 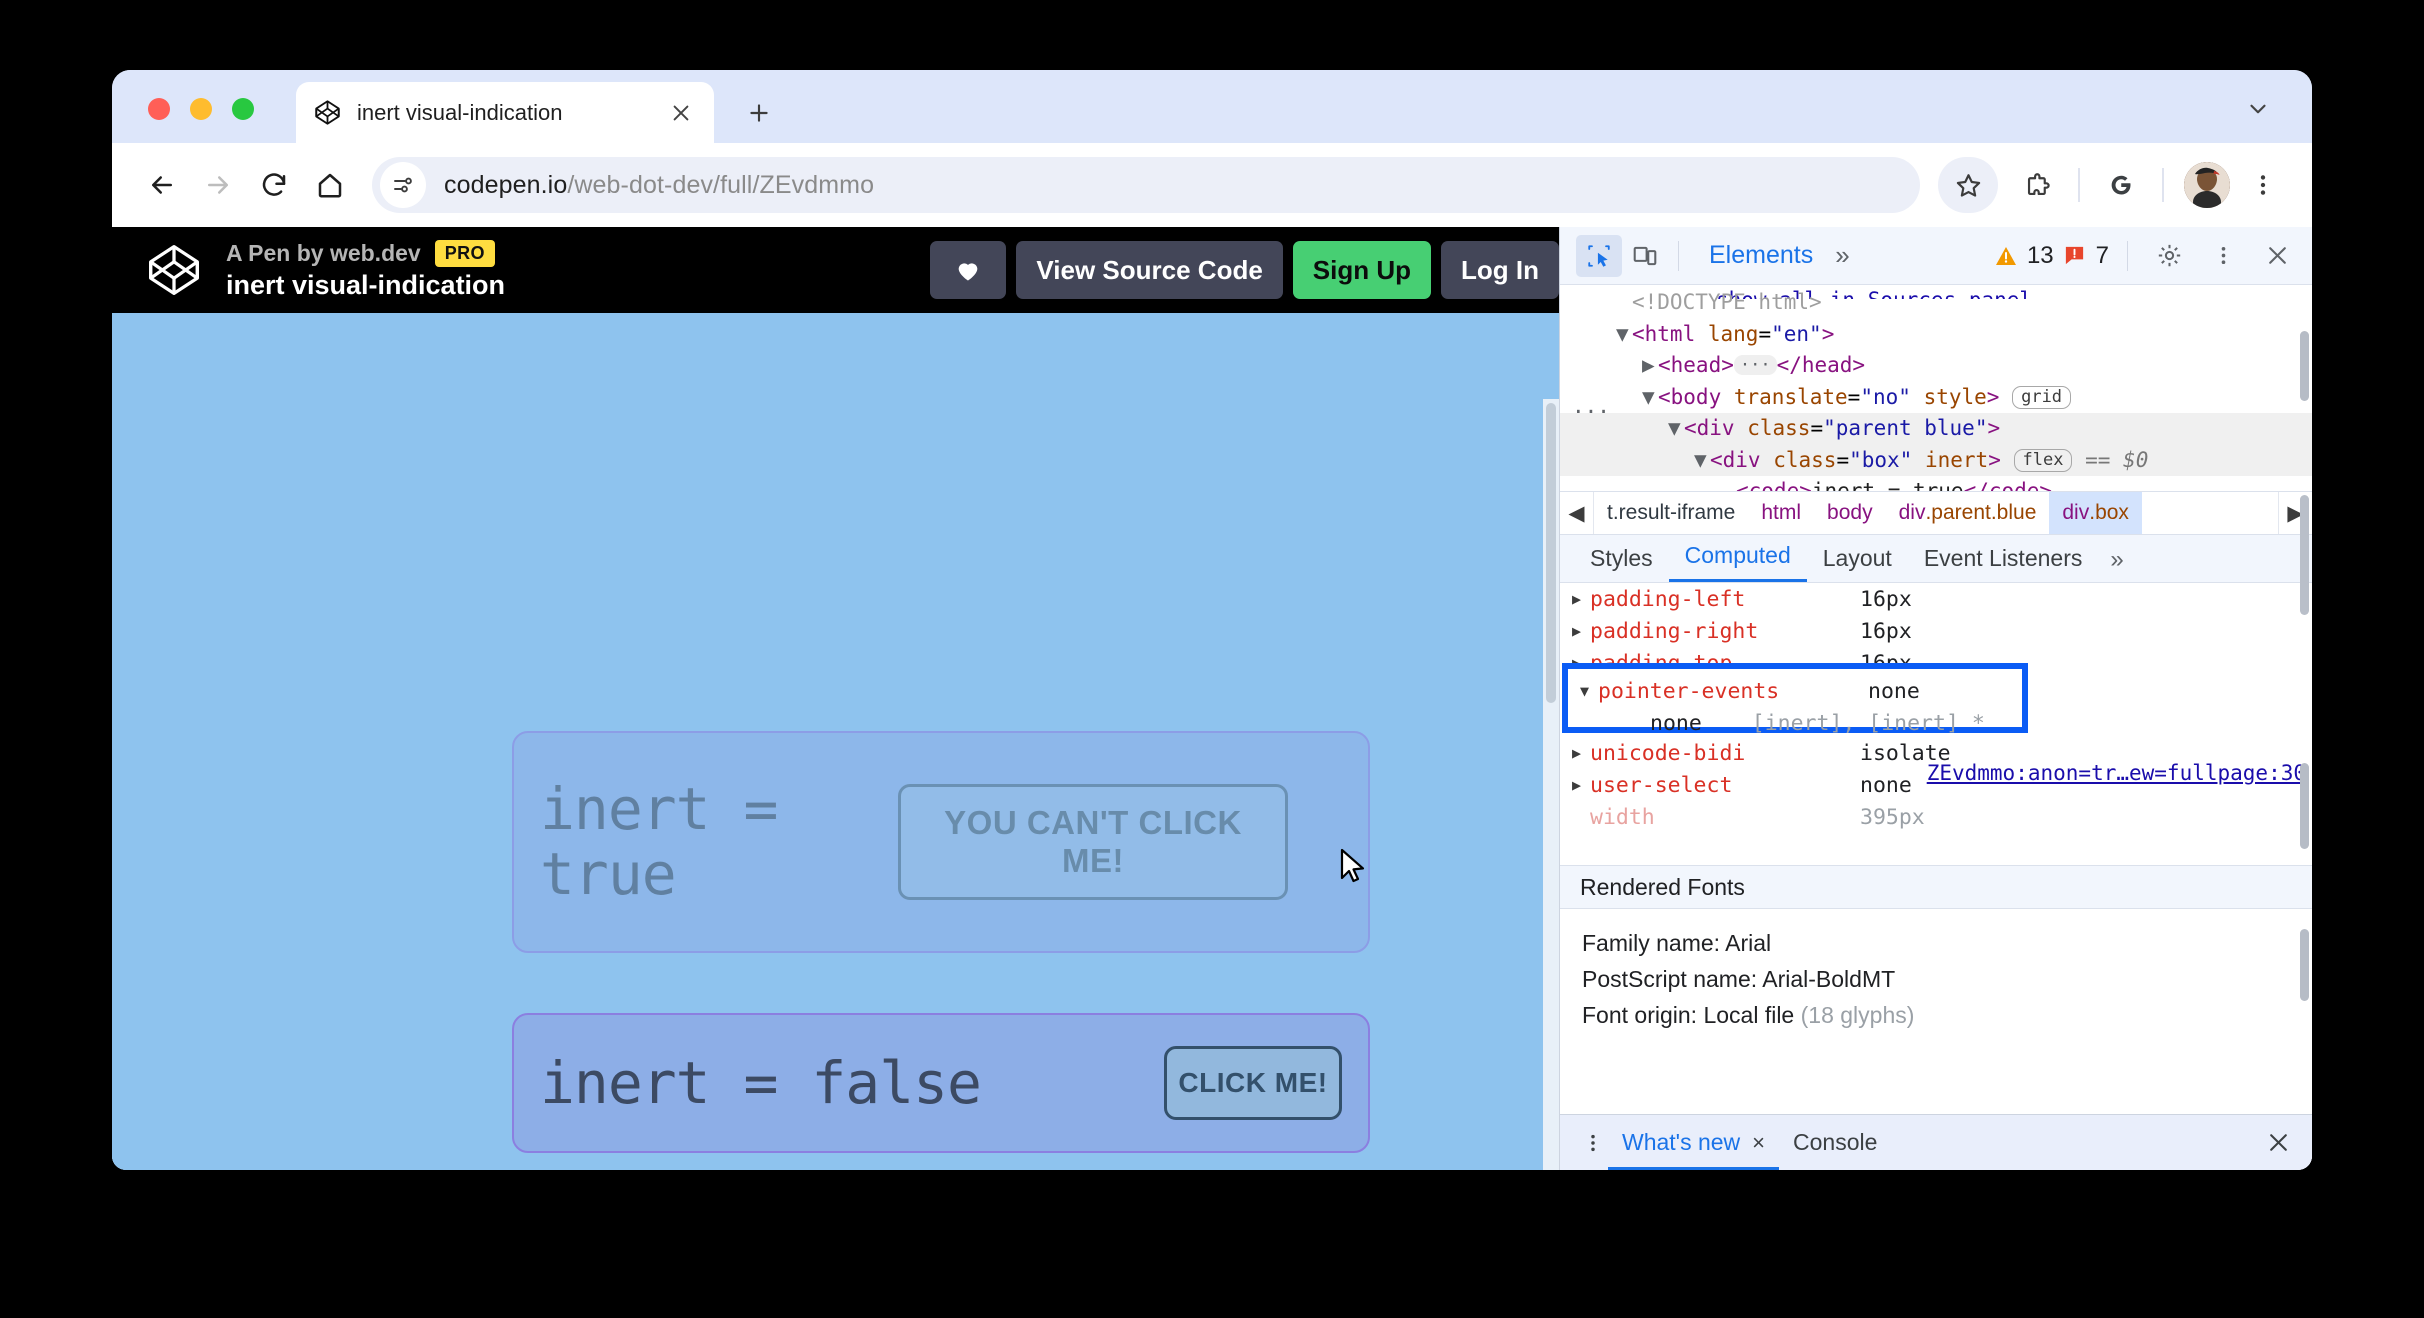 What do you see at coordinates (759, 113) in the screenshot?
I see `new-tab-button` at bounding box center [759, 113].